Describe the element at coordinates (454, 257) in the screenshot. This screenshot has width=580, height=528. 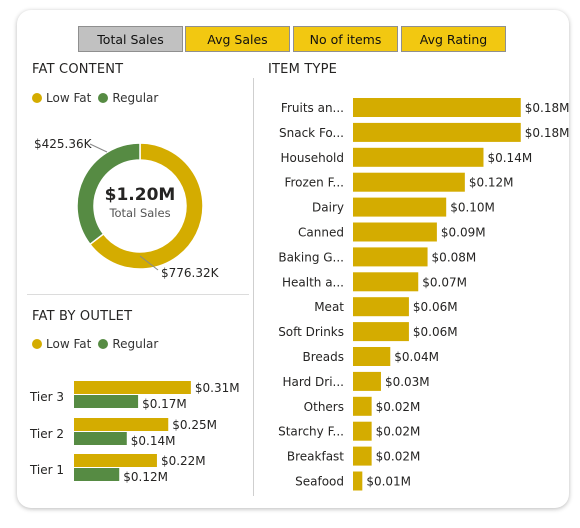
I see `item-type-value: $0.08M` at that location.